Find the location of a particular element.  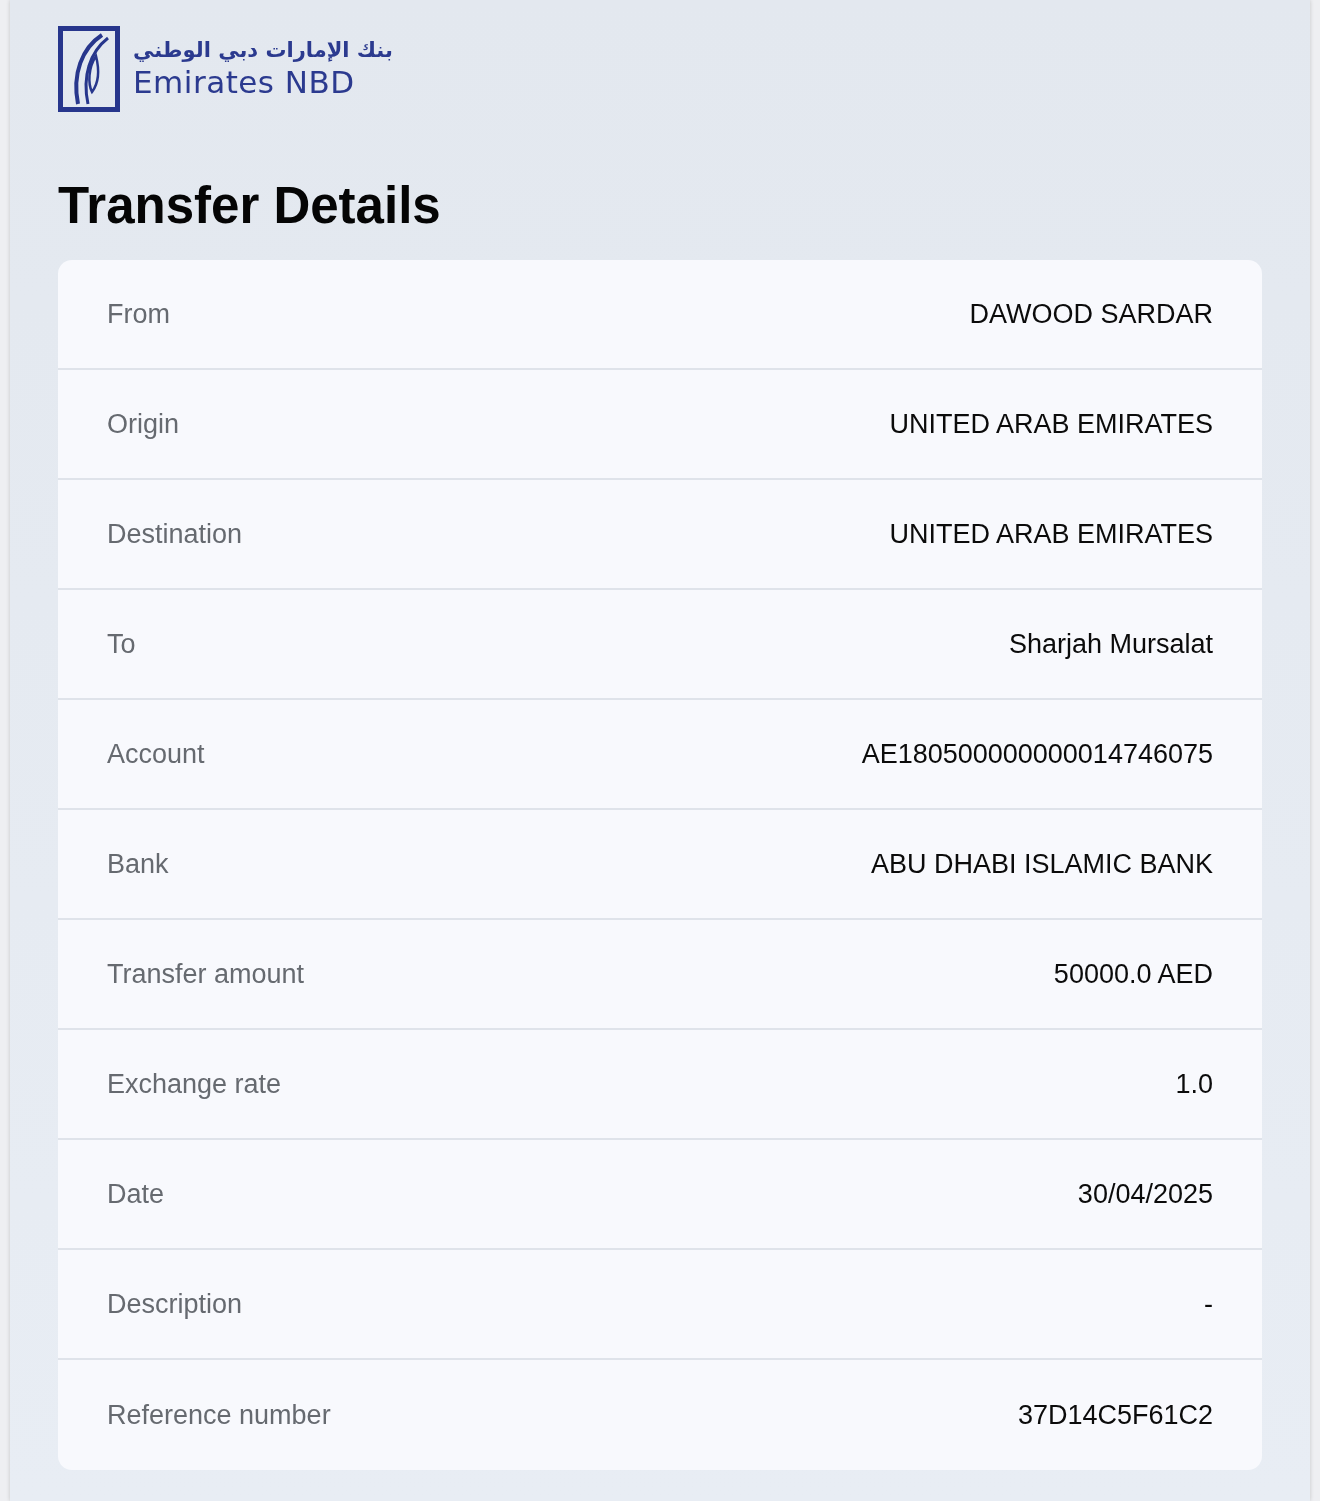

detail-value: ABU DHABI ISLAMIC BANK is located at coordinates (1041, 864).